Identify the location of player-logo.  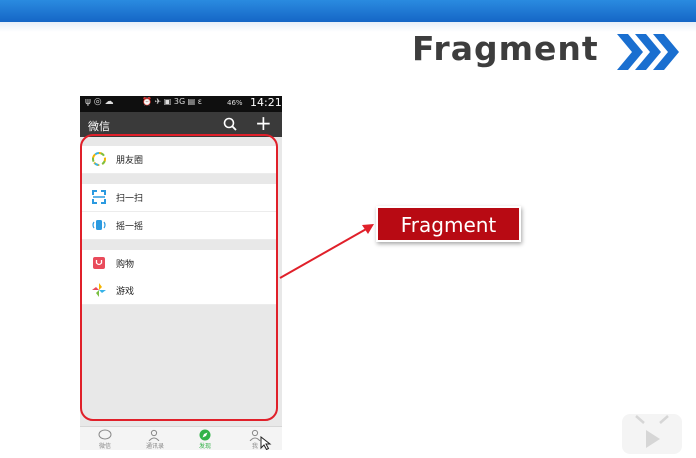
(652, 434).